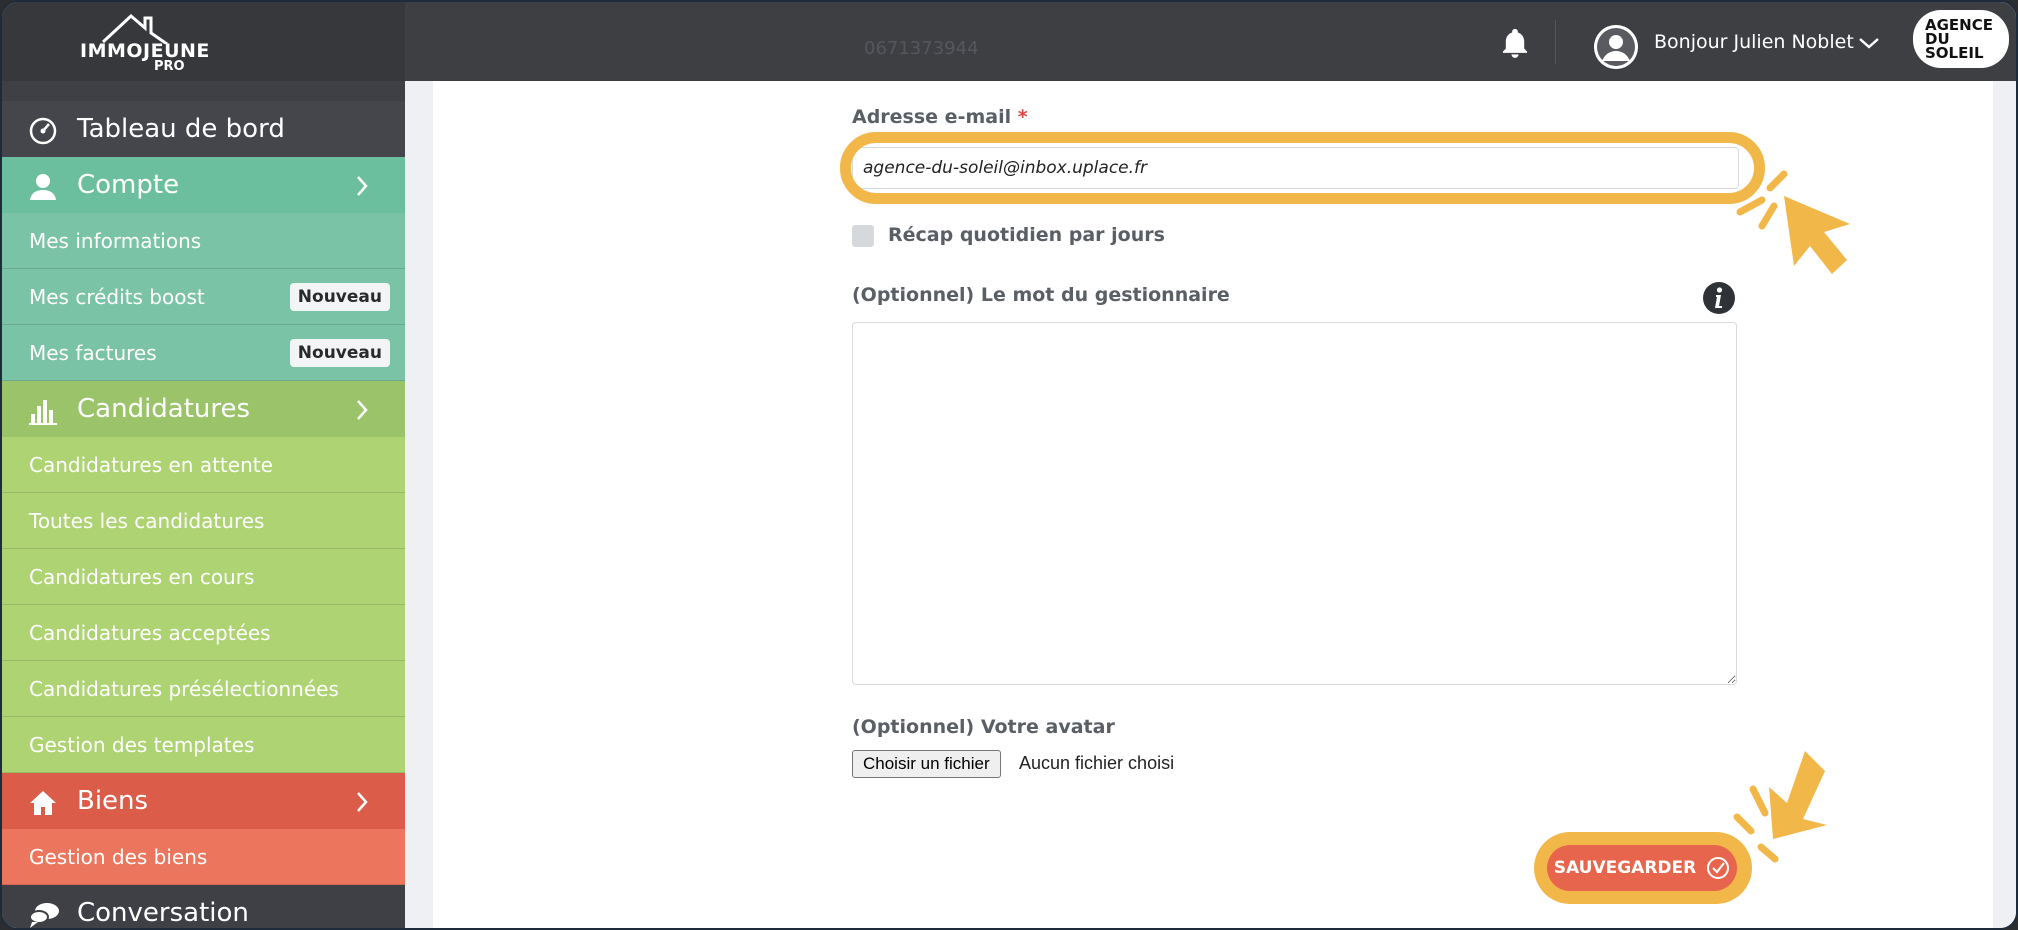  What do you see at coordinates (1754, 42) in the screenshot?
I see `user-greeting: Bonjour Julien Noblet` at bounding box center [1754, 42].